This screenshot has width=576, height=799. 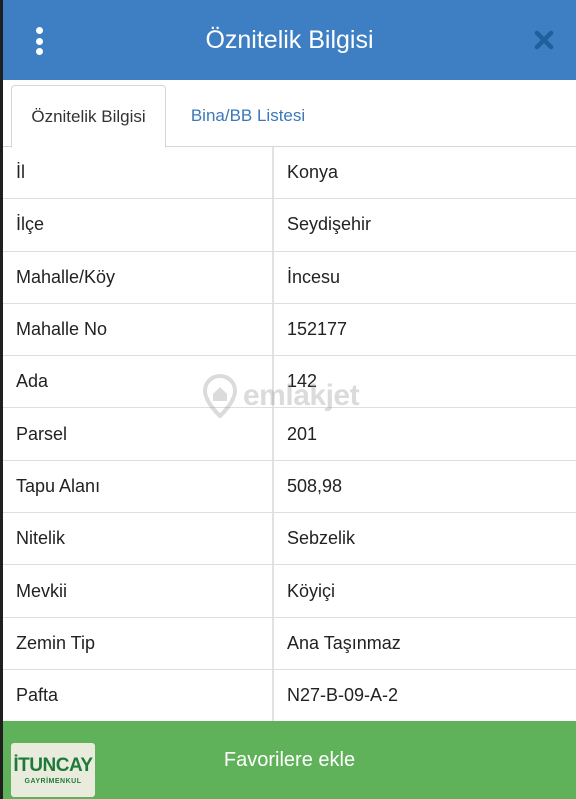 What do you see at coordinates (317, 329) in the screenshot?
I see `attribute-value: 152177` at bounding box center [317, 329].